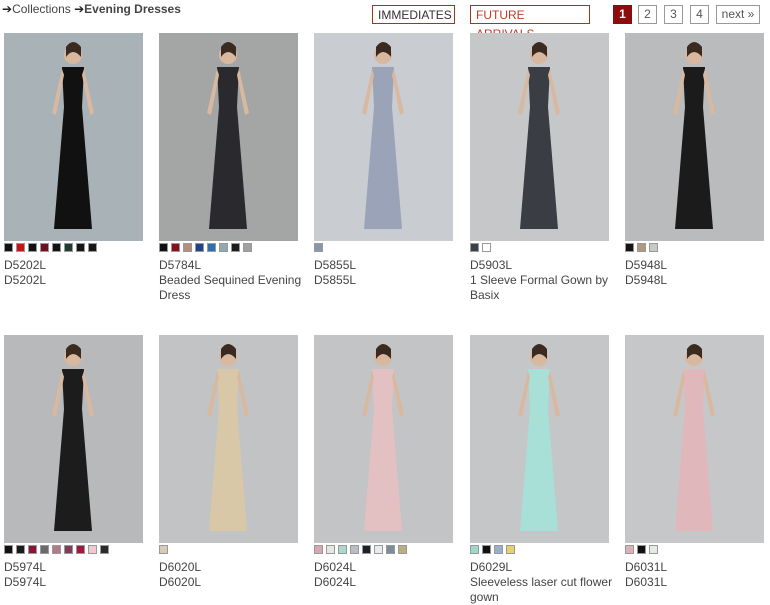 This screenshot has width=770, height=605. I want to click on product-code: D6029L, so click(491, 567).